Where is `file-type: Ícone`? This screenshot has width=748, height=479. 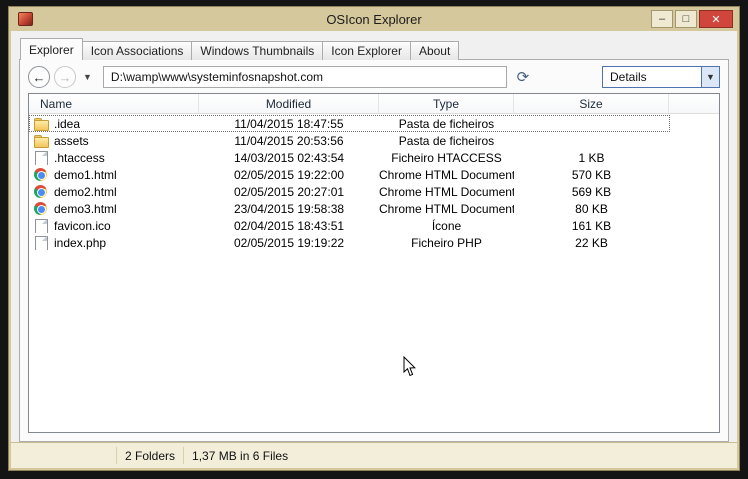
file-type: Ícone is located at coordinates (446, 225).